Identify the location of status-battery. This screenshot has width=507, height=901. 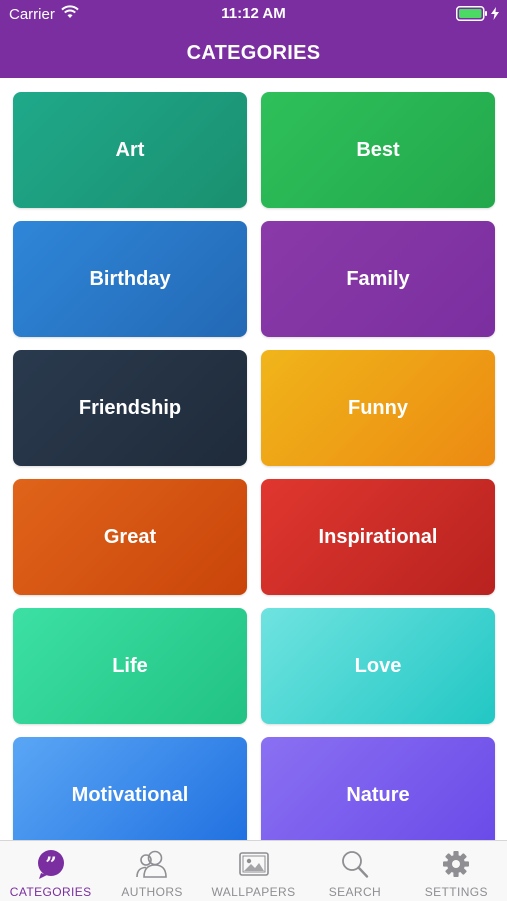
(477, 15).